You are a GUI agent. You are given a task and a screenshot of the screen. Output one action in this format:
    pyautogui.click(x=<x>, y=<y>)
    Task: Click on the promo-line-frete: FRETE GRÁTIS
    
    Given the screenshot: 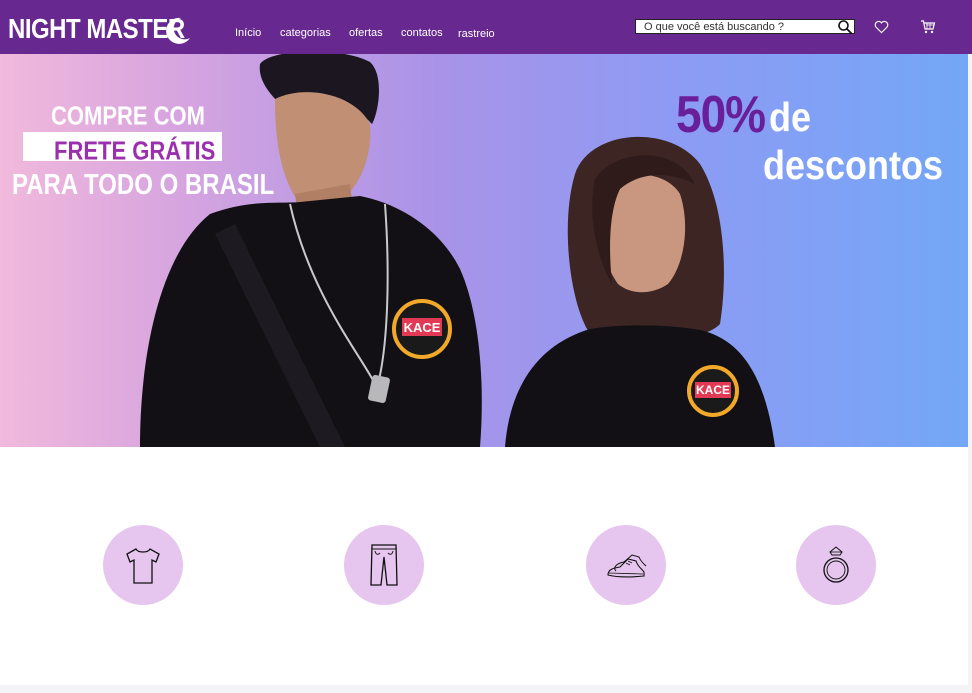 What is the action you would take?
    pyautogui.click(x=135, y=151)
    